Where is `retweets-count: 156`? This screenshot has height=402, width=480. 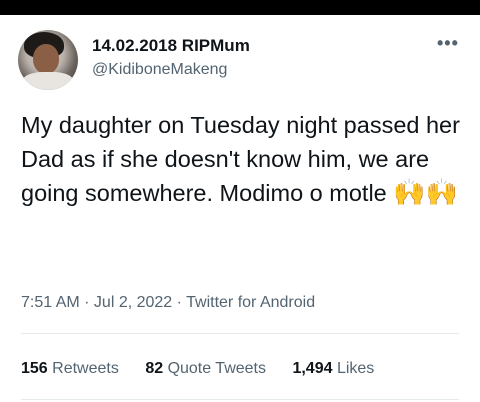
retweets-count: 156 is located at coordinates (34, 368).